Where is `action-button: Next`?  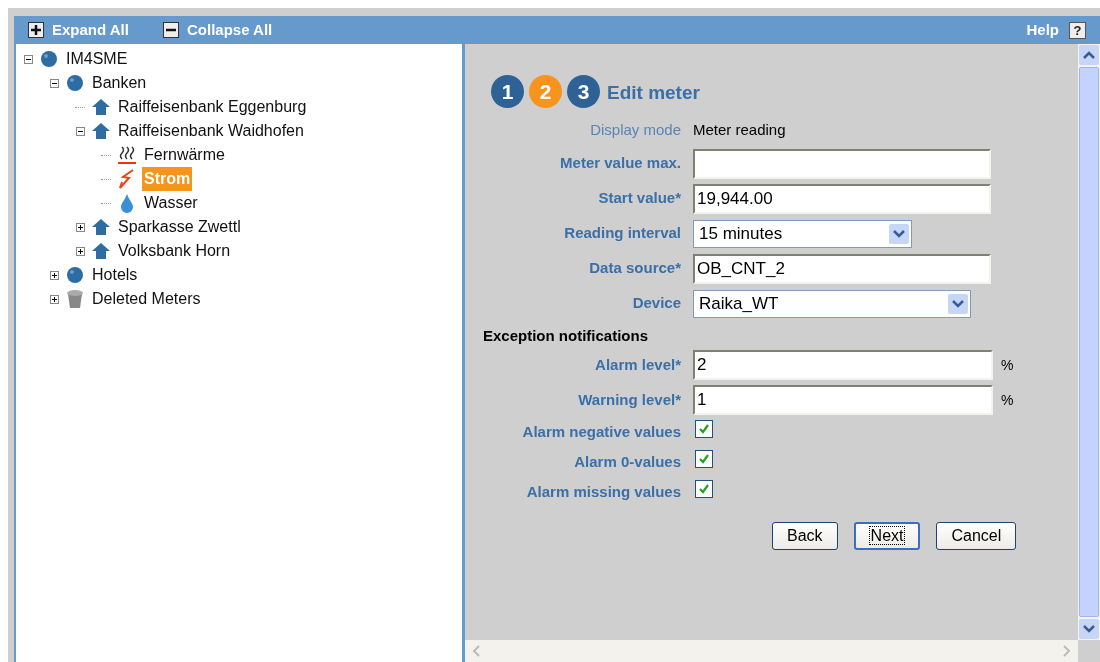 action-button: Next is located at coordinates (887, 535).